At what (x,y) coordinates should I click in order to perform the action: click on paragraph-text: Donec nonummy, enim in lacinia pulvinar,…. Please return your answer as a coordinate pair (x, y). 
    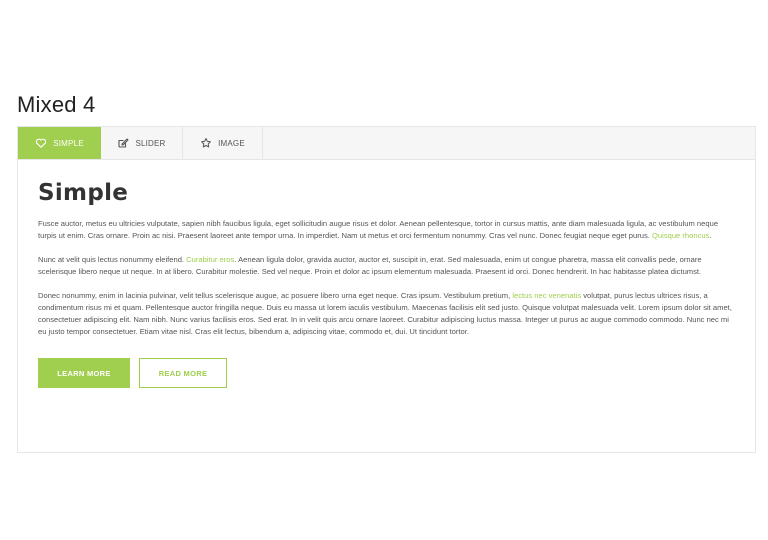
    Looking at the image, I should click on (274, 295).